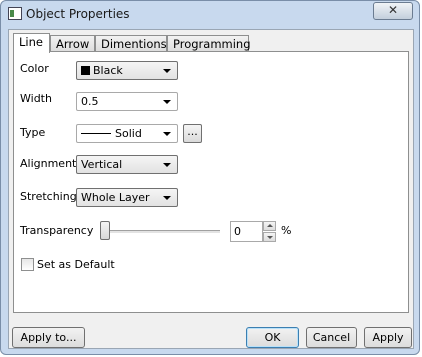  I want to click on width-dropdown: 0.5, so click(127, 101).